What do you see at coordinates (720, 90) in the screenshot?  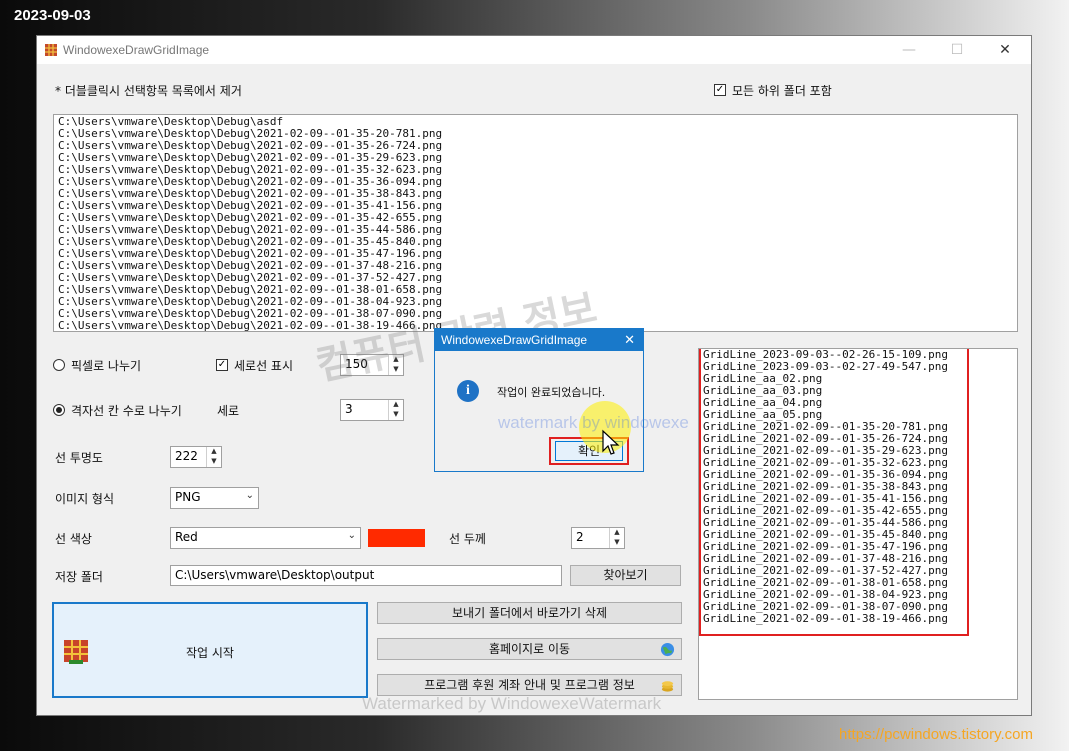 I see `include-subfolders-checkbox: ✓` at bounding box center [720, 90].